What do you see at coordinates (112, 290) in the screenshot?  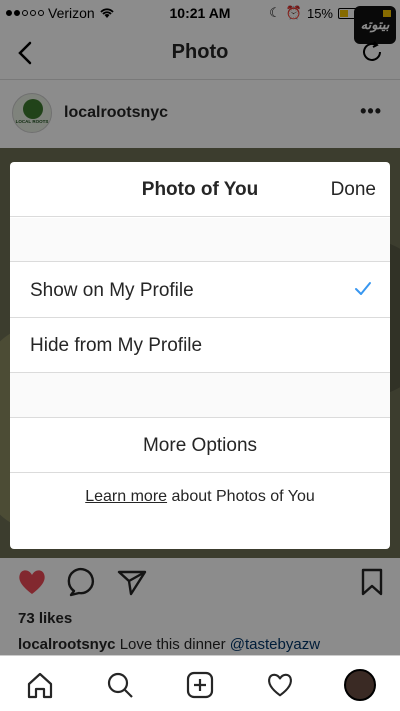 I see `option-label: Show on My Profile` at bounding box center [112, 290].